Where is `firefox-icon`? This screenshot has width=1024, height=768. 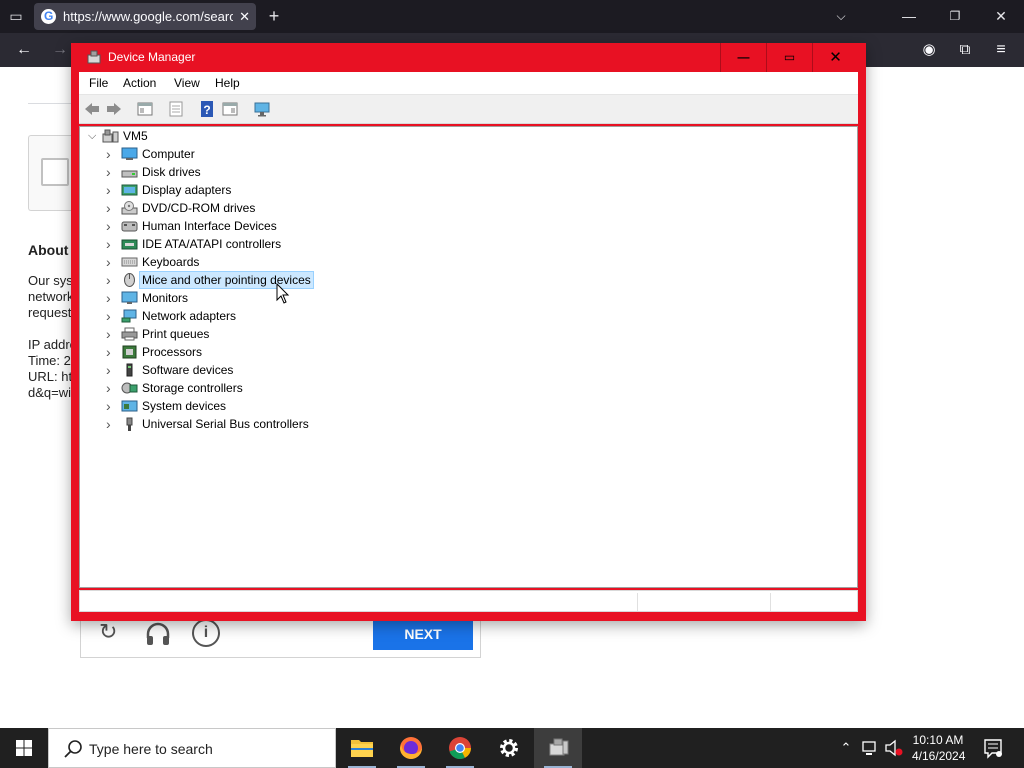 firefox-icon is located at coordinates (411, 748).